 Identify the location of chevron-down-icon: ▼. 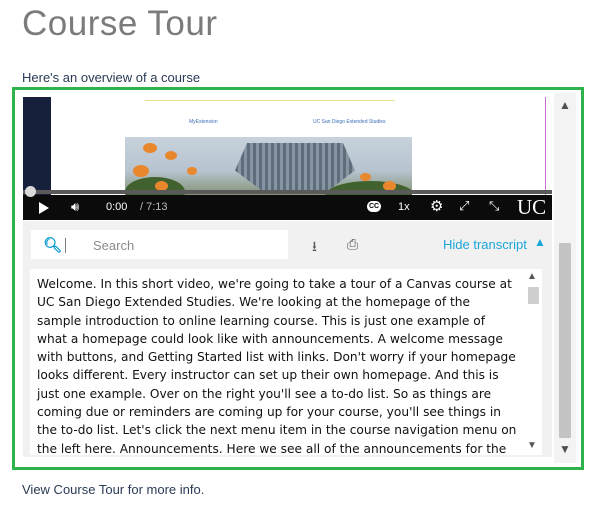
(532, 445).